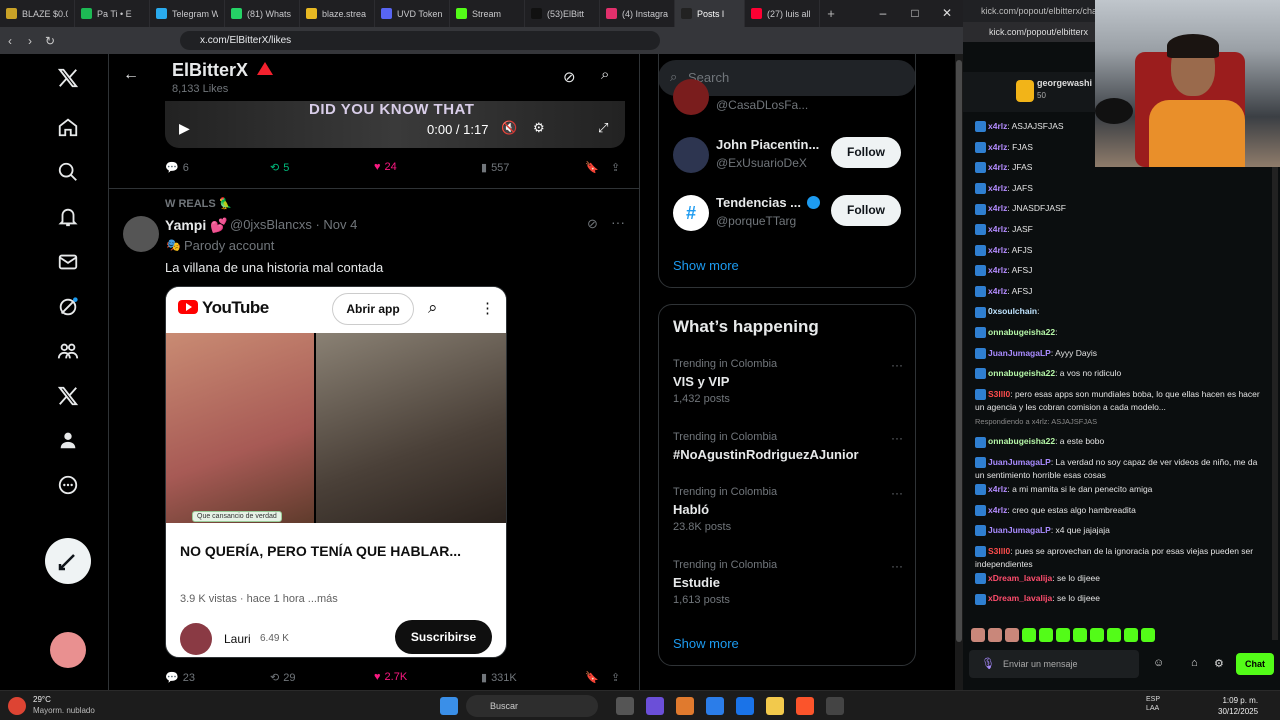 The height and width of the screenshot is (720, 1280). Describe the element at coordinates (180, 678) in the screenshot. I see `reply-button: 💬 23` at that location.